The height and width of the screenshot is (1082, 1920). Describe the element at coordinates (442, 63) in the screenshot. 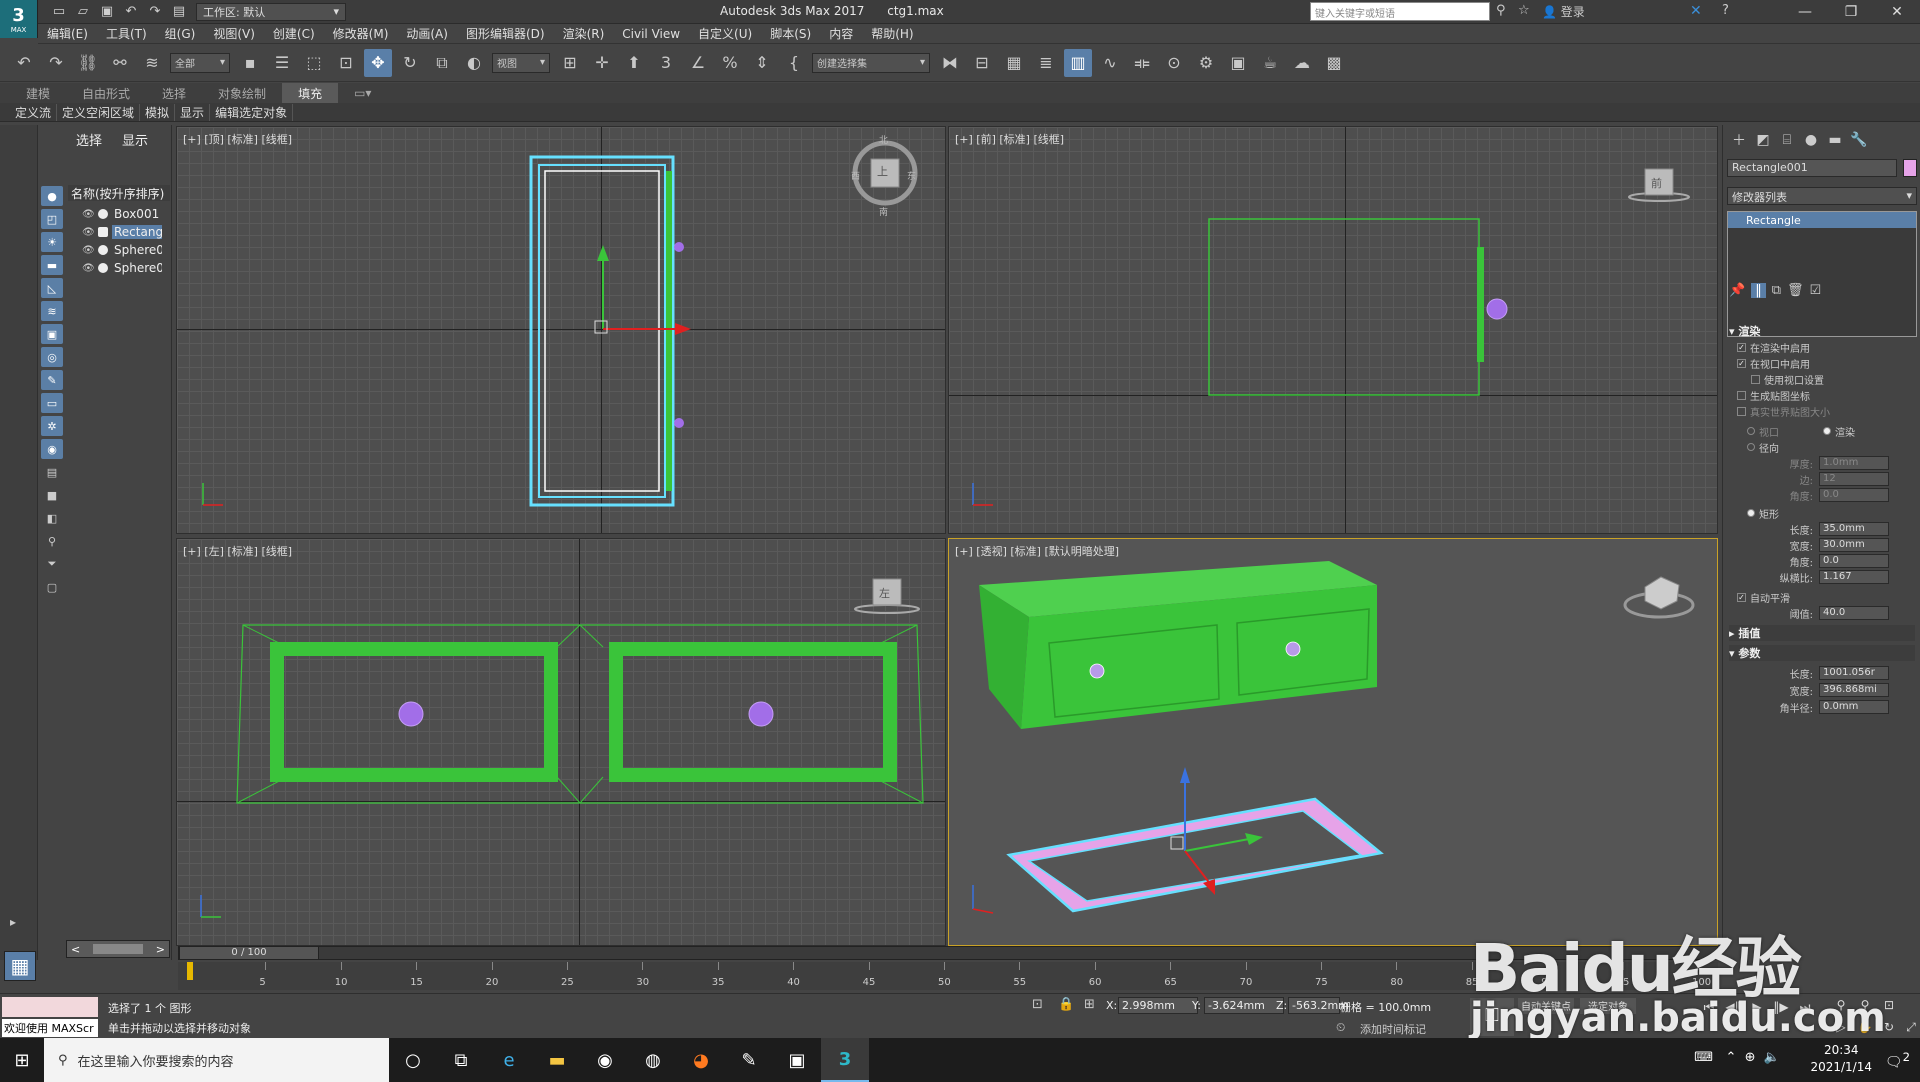

I see `select-and-scale-icon: ⧉` at that location.